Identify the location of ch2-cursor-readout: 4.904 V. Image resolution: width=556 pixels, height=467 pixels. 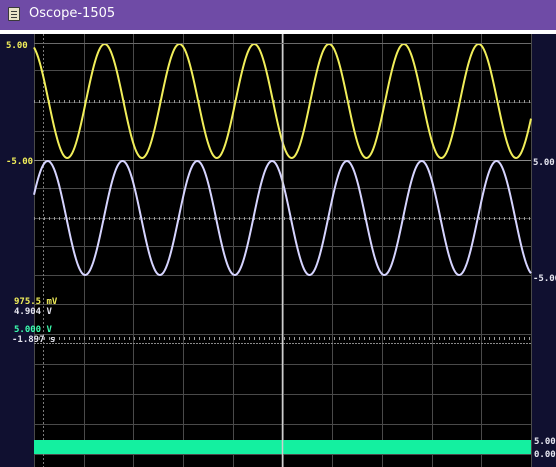
(33, 312).